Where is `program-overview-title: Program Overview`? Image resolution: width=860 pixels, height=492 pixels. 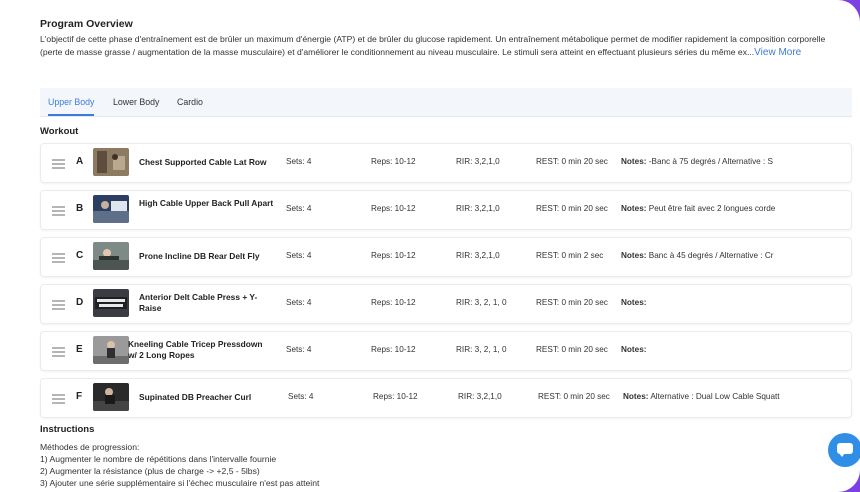
program-overview-title: Program Overview is located at coordinates (86, 24).